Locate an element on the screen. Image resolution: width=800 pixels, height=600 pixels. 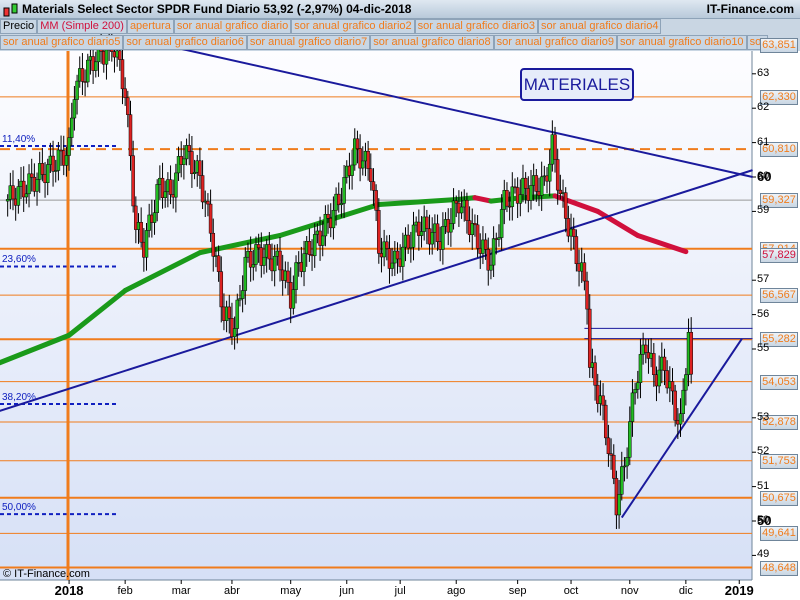
x-tick-label: dic is located at coordinates (685, 591).